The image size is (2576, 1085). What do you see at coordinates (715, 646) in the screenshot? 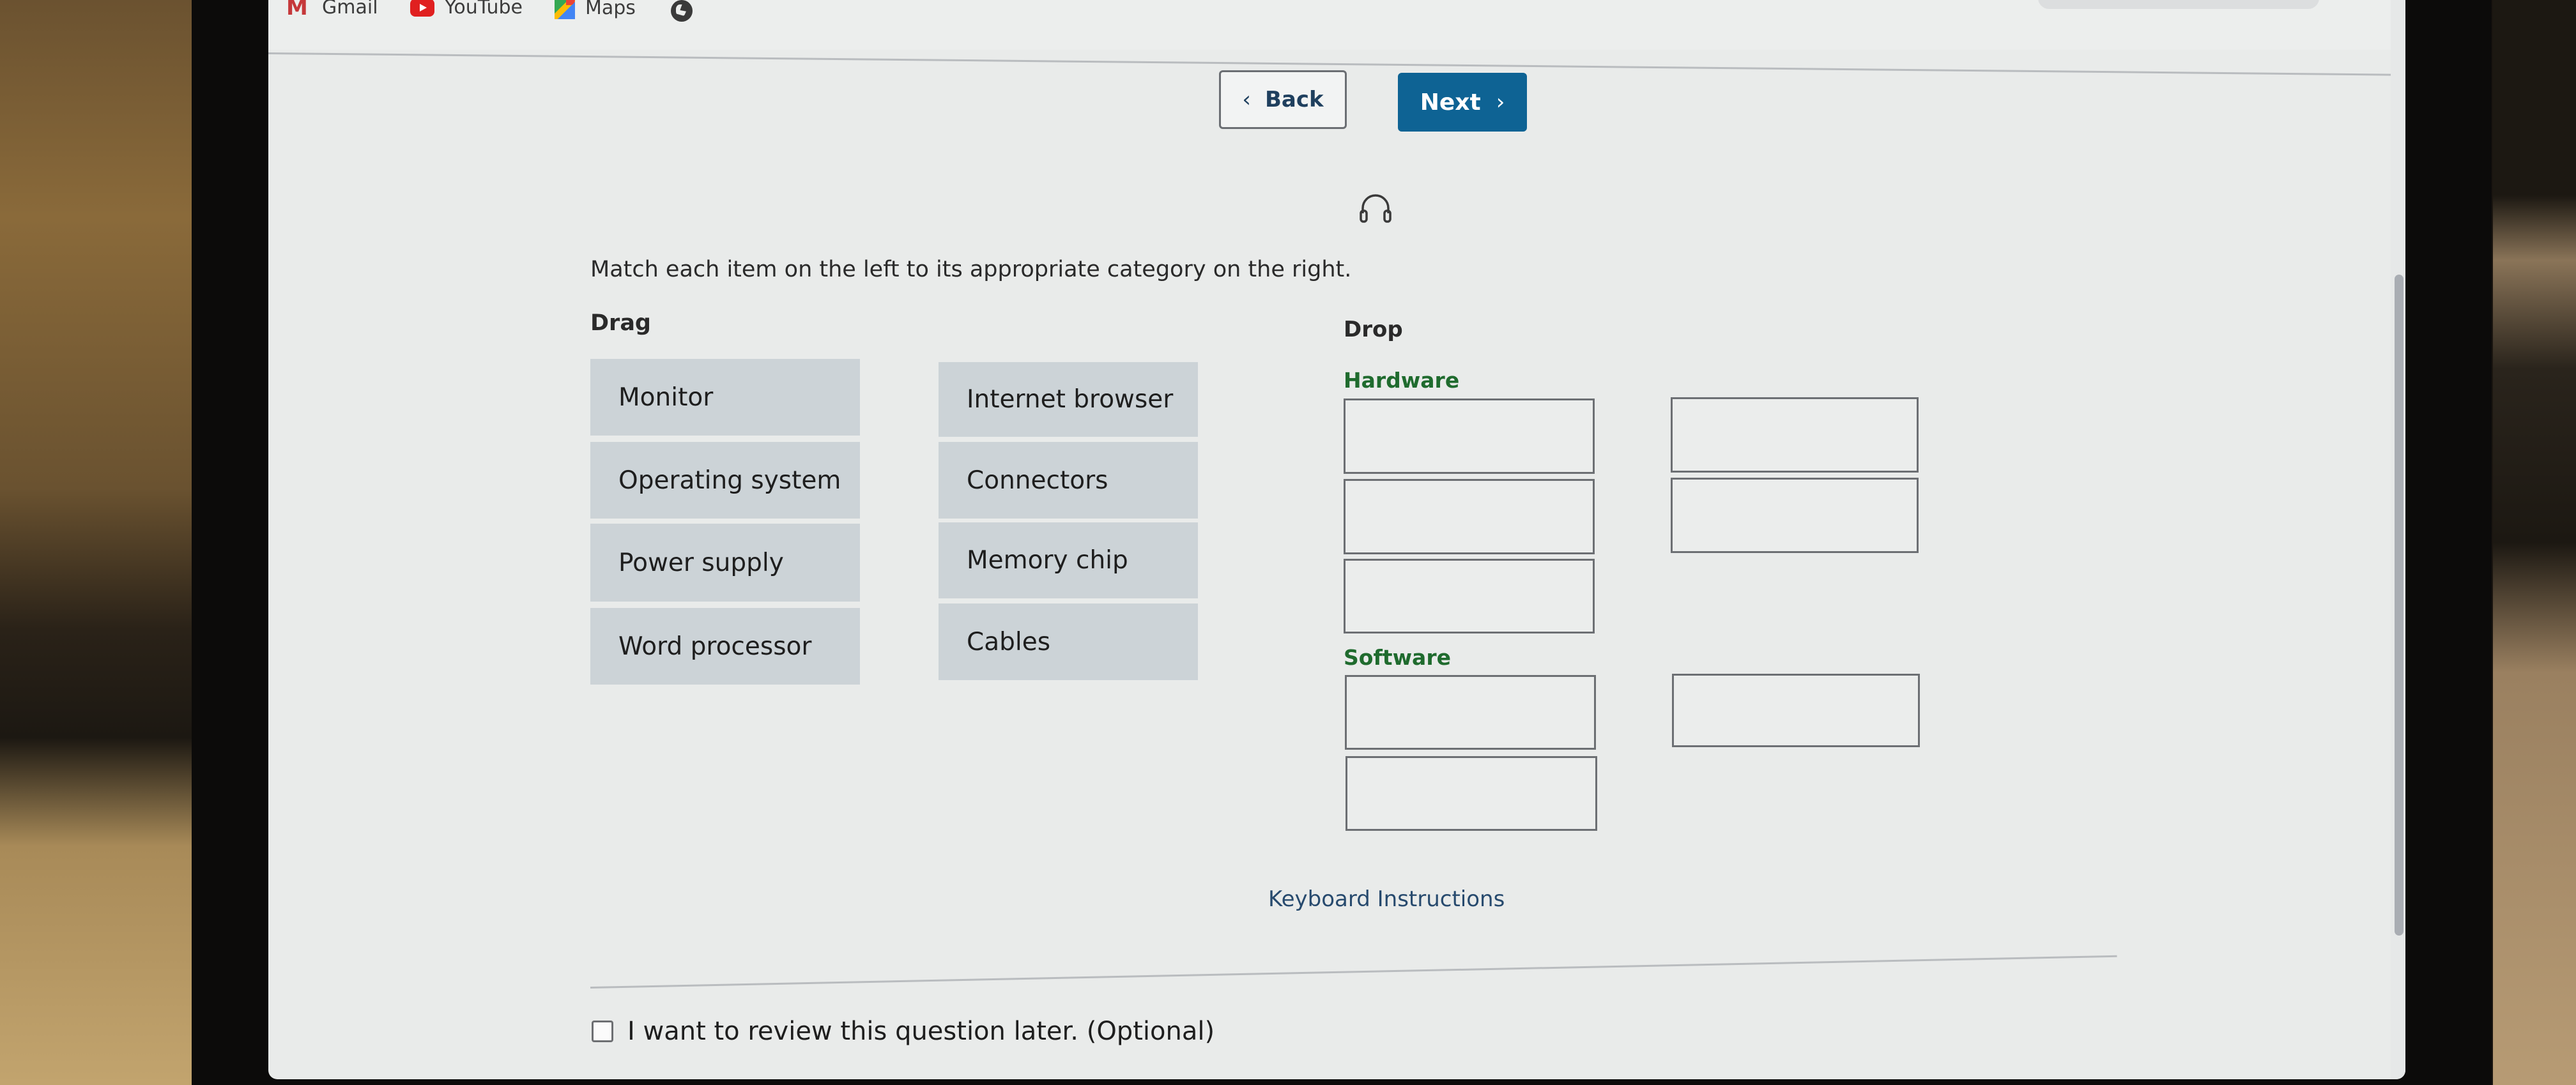
I see `drag-item-label: Word processor` at bounding box center [715, 646].